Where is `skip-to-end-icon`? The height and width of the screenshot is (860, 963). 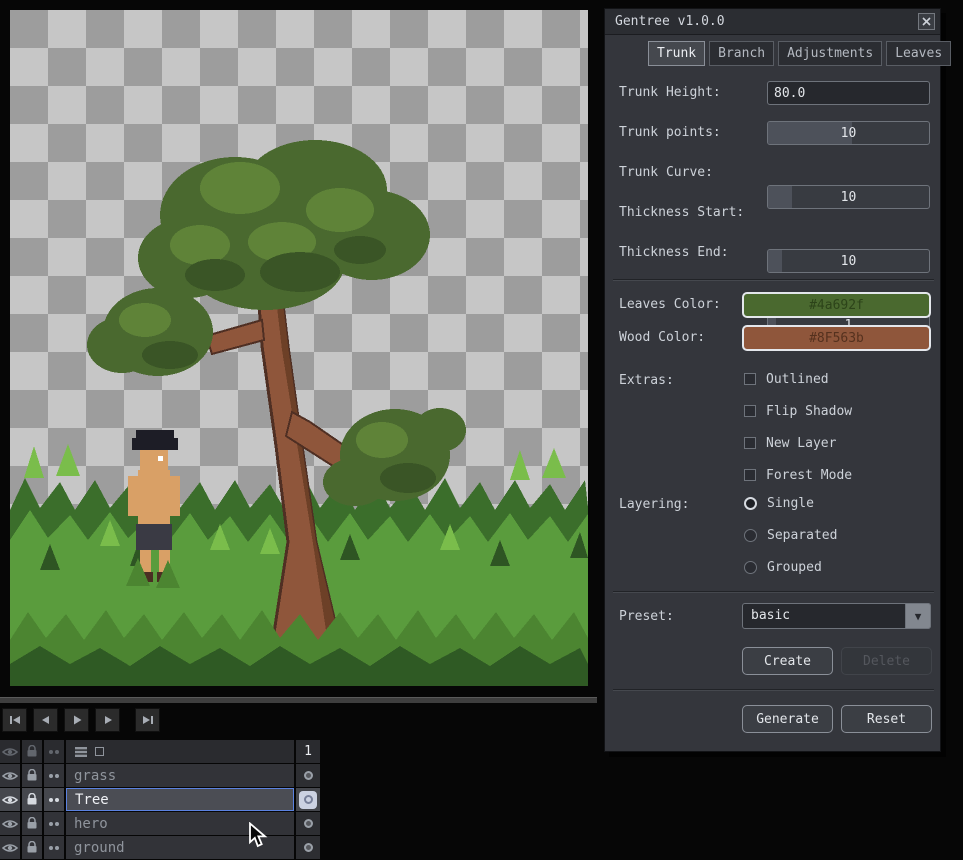 skip-to-end-icon is located at coordinates (147, 720).